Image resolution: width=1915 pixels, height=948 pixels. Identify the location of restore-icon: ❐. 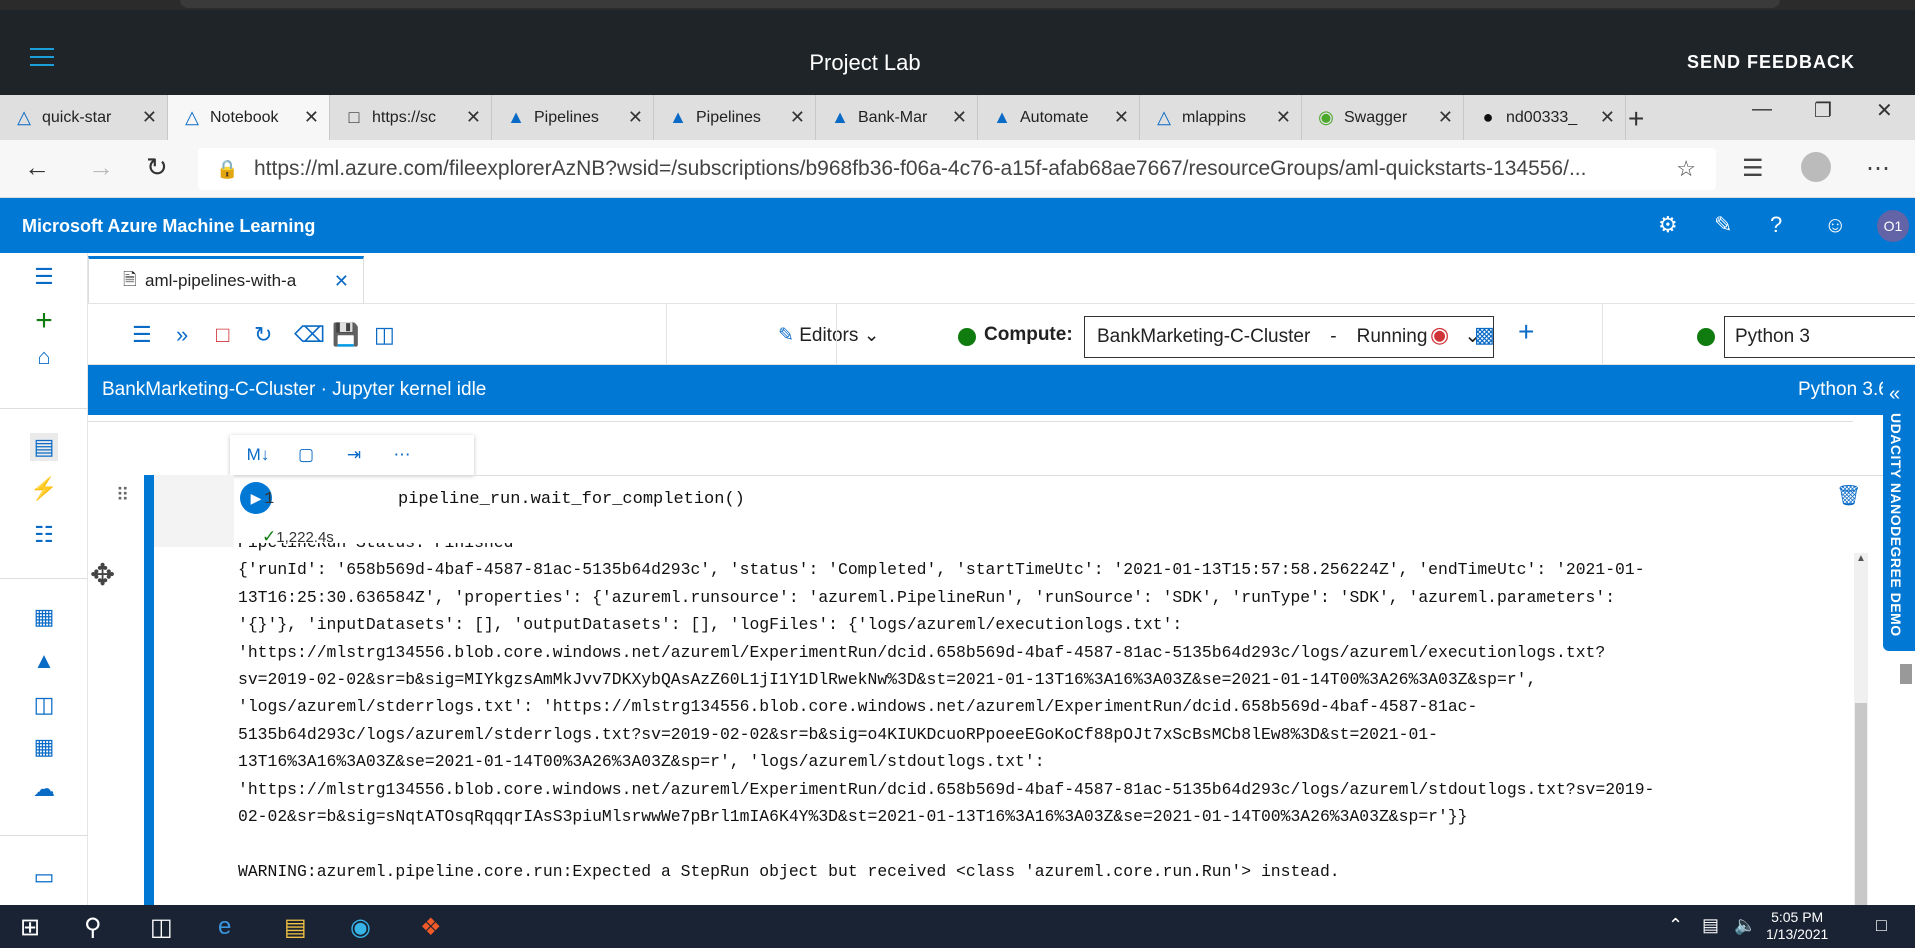
(1823, 110).